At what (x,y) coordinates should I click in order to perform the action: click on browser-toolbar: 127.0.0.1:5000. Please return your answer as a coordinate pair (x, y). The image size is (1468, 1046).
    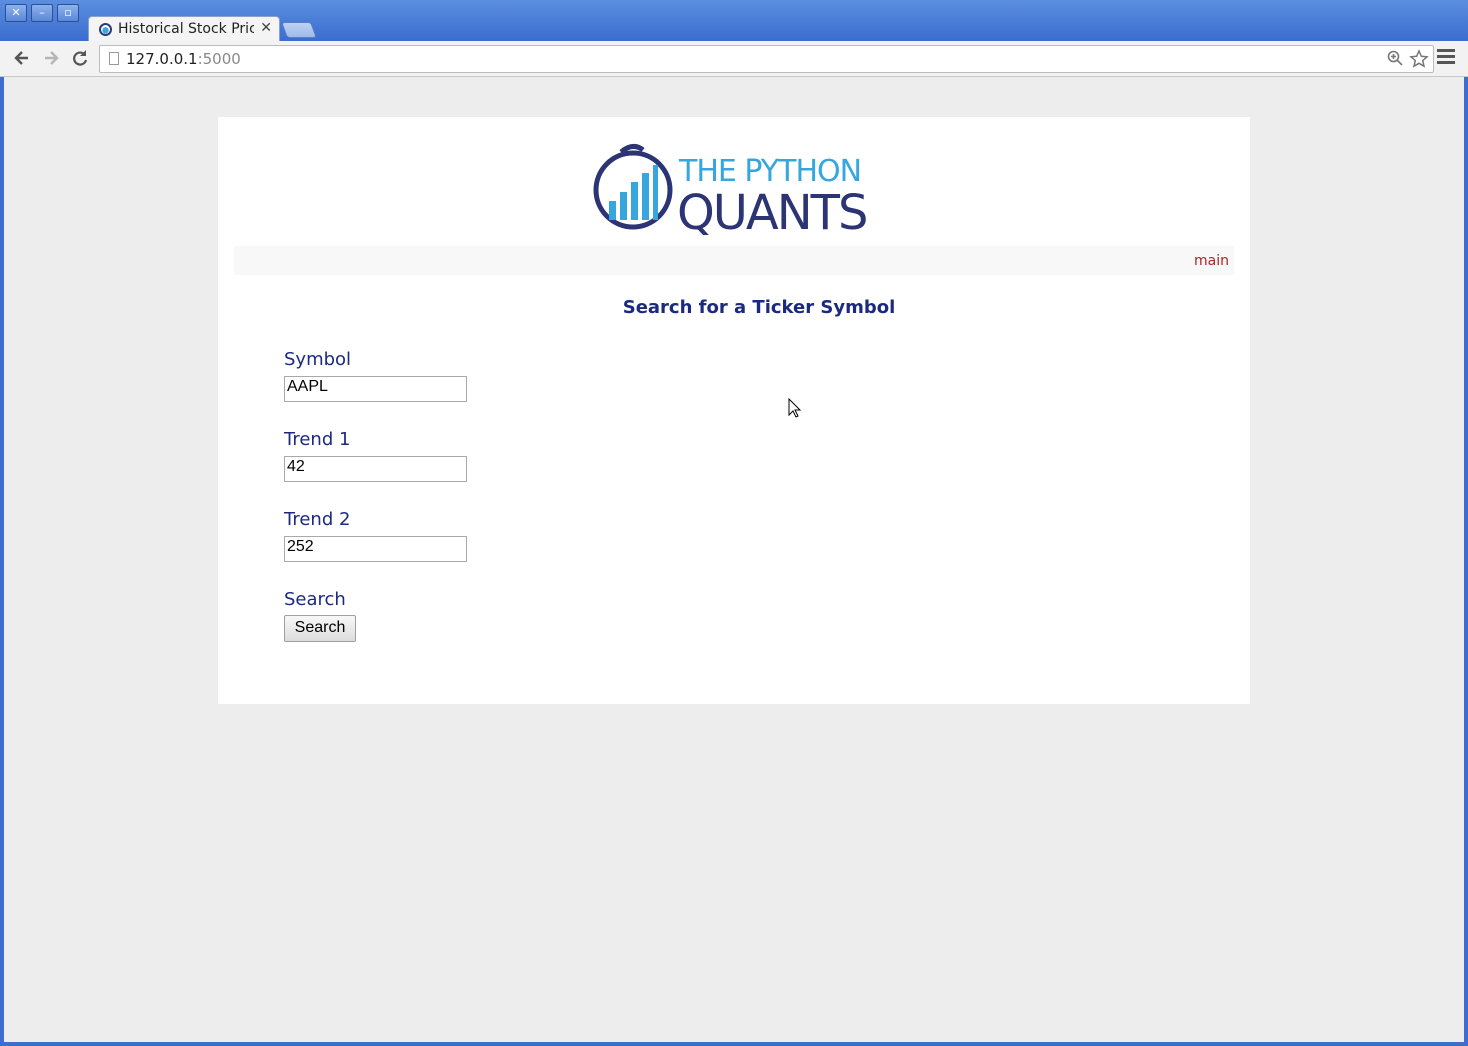
    Looking at the image, I should click on (734, 59).